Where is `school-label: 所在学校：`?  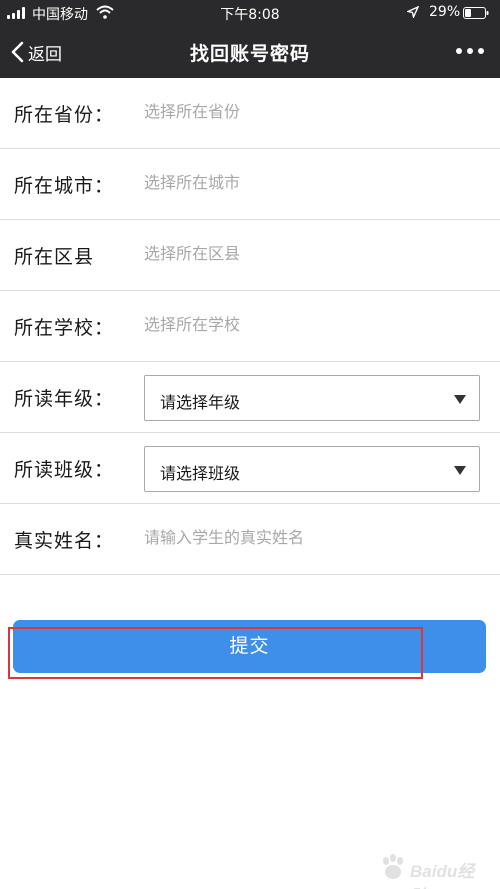
school-label: 所在学校： is located at coordinates (64, 328).